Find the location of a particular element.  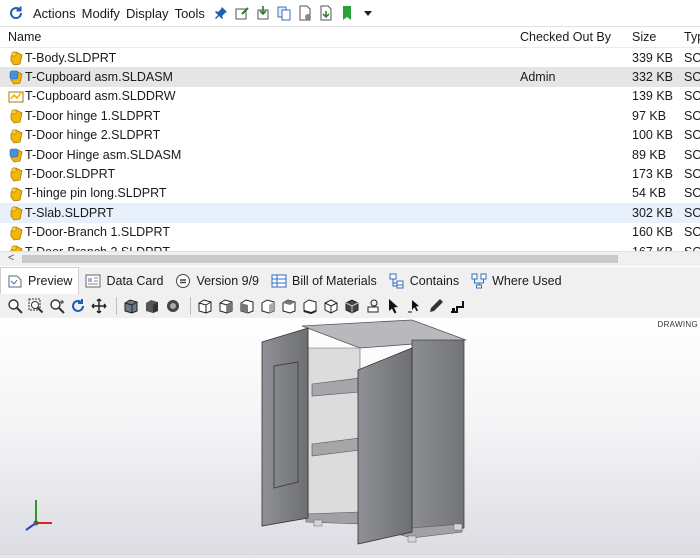

tab-label: Preview is located at coordinates (50, 280).